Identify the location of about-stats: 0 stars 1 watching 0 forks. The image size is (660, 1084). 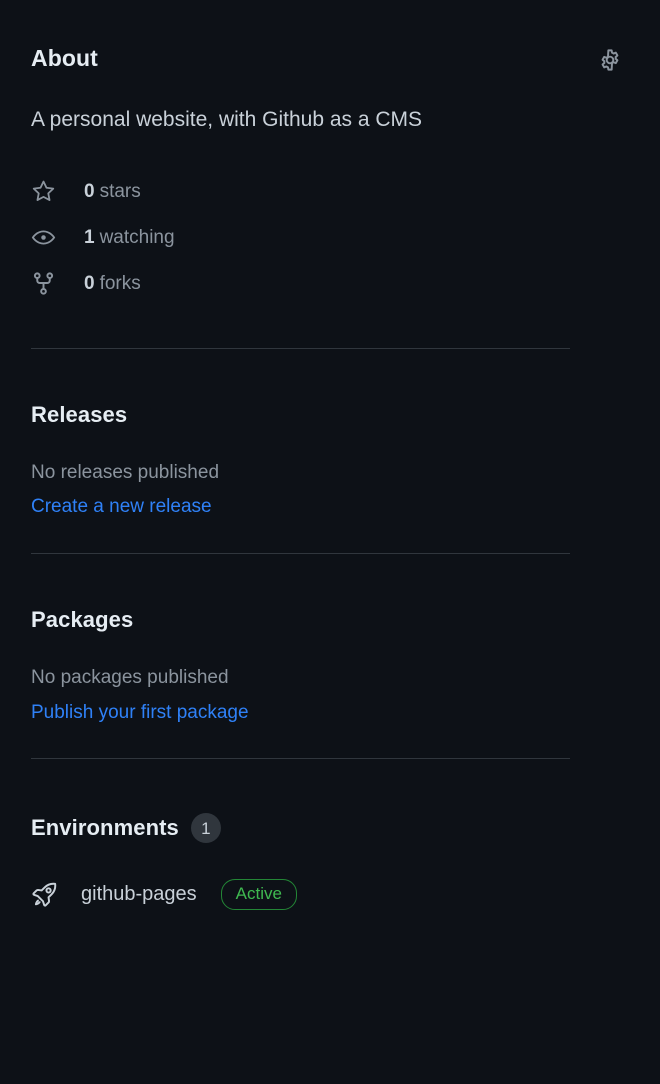
(330, 238).